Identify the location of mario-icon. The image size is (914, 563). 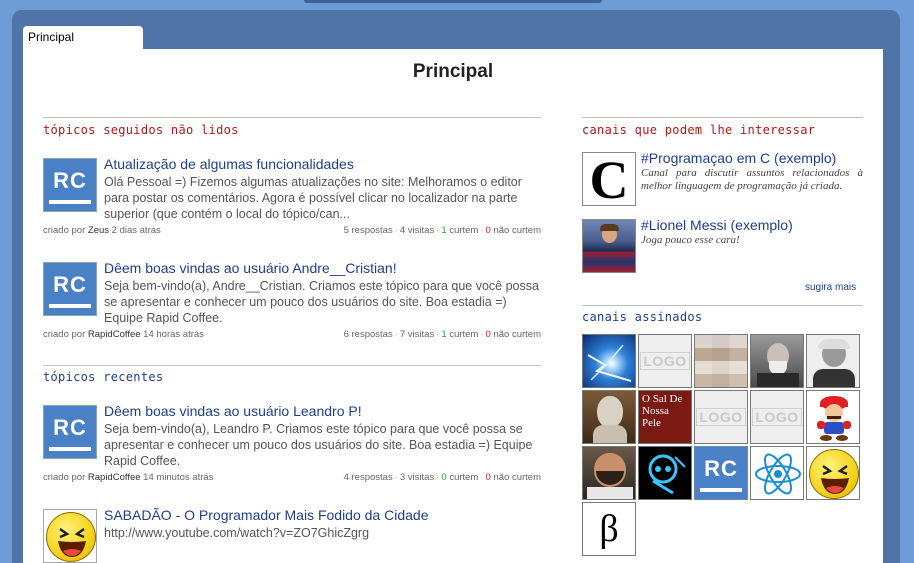
(833, 417).